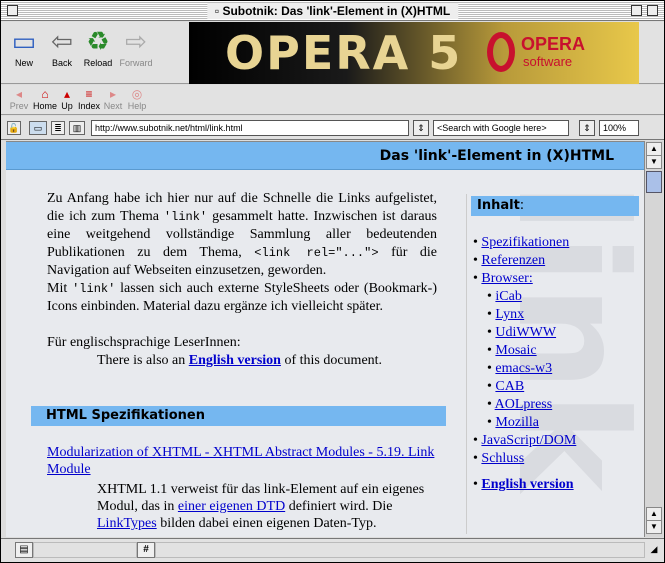  What do you see at coordinates (636, 10) in the screenshot?
I see `zoom-box` at bounding box center [636, 10].